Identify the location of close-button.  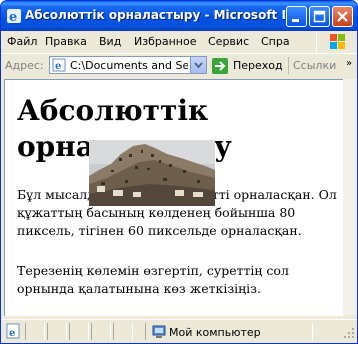
(342, 16).